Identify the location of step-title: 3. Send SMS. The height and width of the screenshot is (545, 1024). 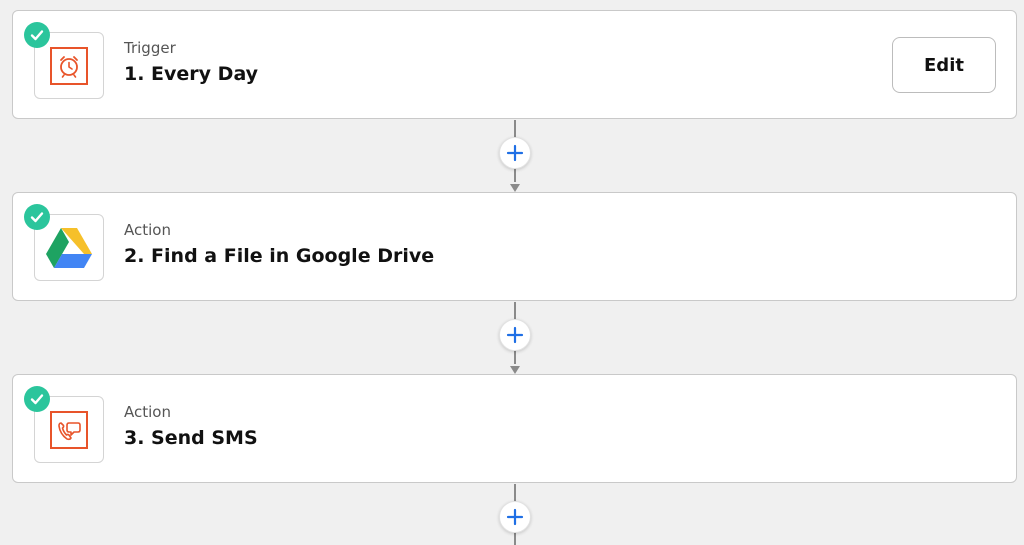
(191, 438).